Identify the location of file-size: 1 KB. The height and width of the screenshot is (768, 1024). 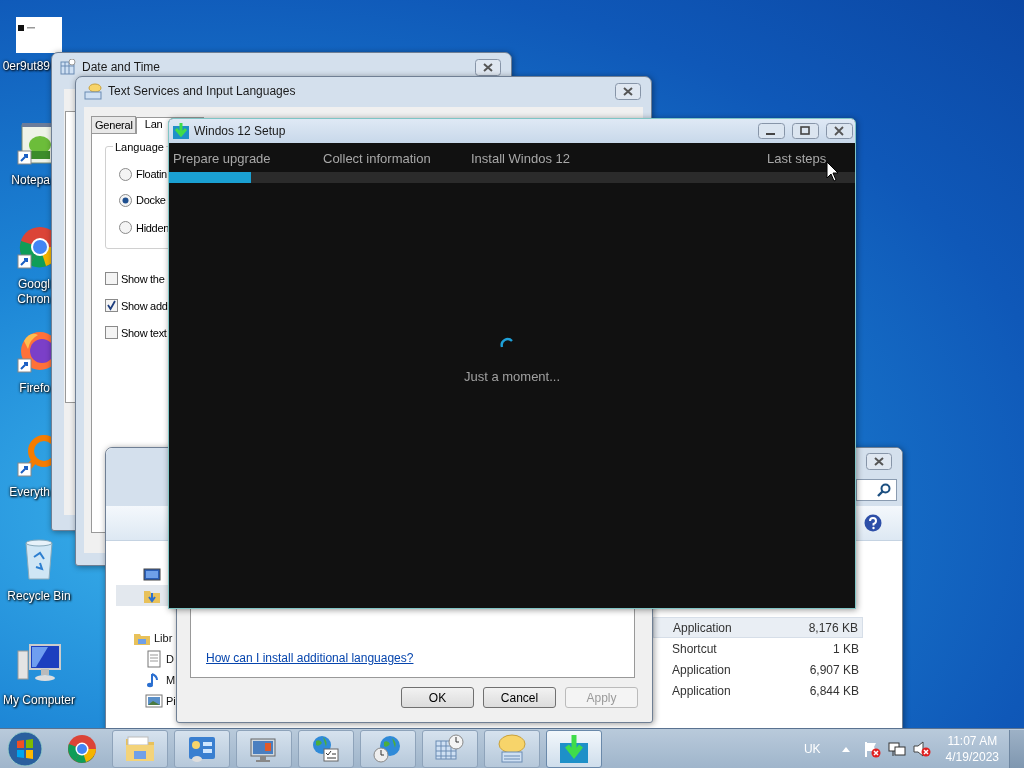
(846, 648).